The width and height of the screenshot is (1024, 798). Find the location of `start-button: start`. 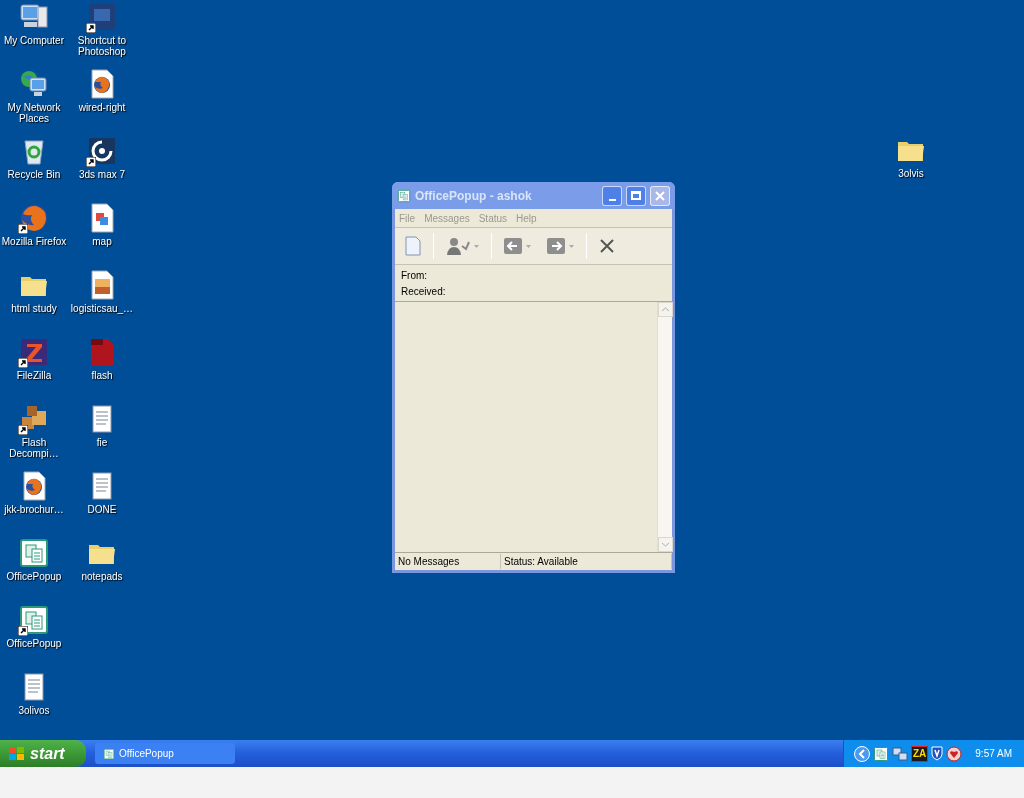

start-button: start is located at coordinates (43, 753).